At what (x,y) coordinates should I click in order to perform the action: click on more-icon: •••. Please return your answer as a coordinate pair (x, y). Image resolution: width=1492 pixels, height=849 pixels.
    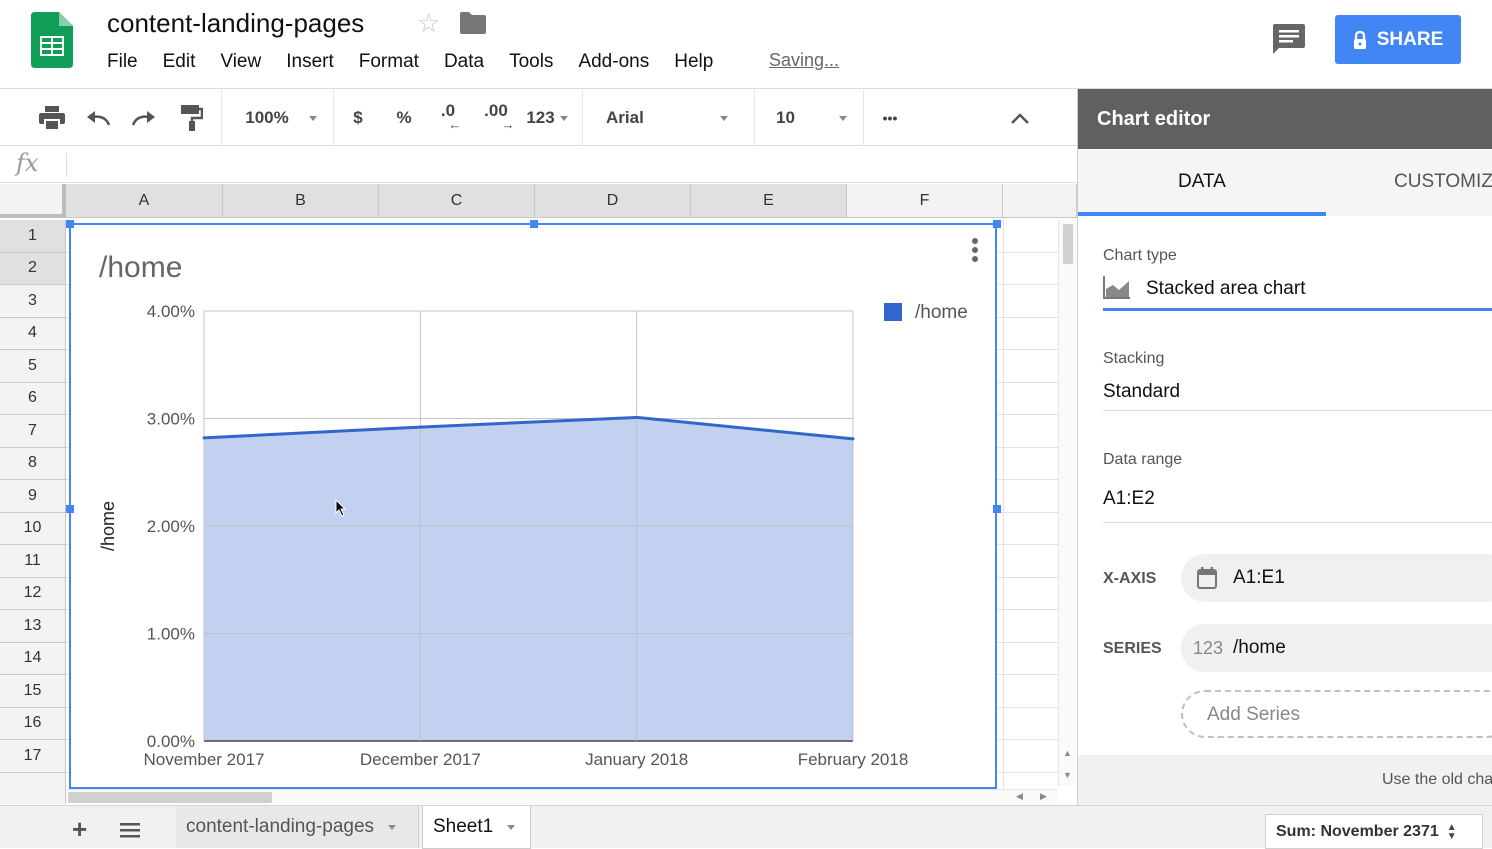
    Looking at the image, I should click on (890, 118).